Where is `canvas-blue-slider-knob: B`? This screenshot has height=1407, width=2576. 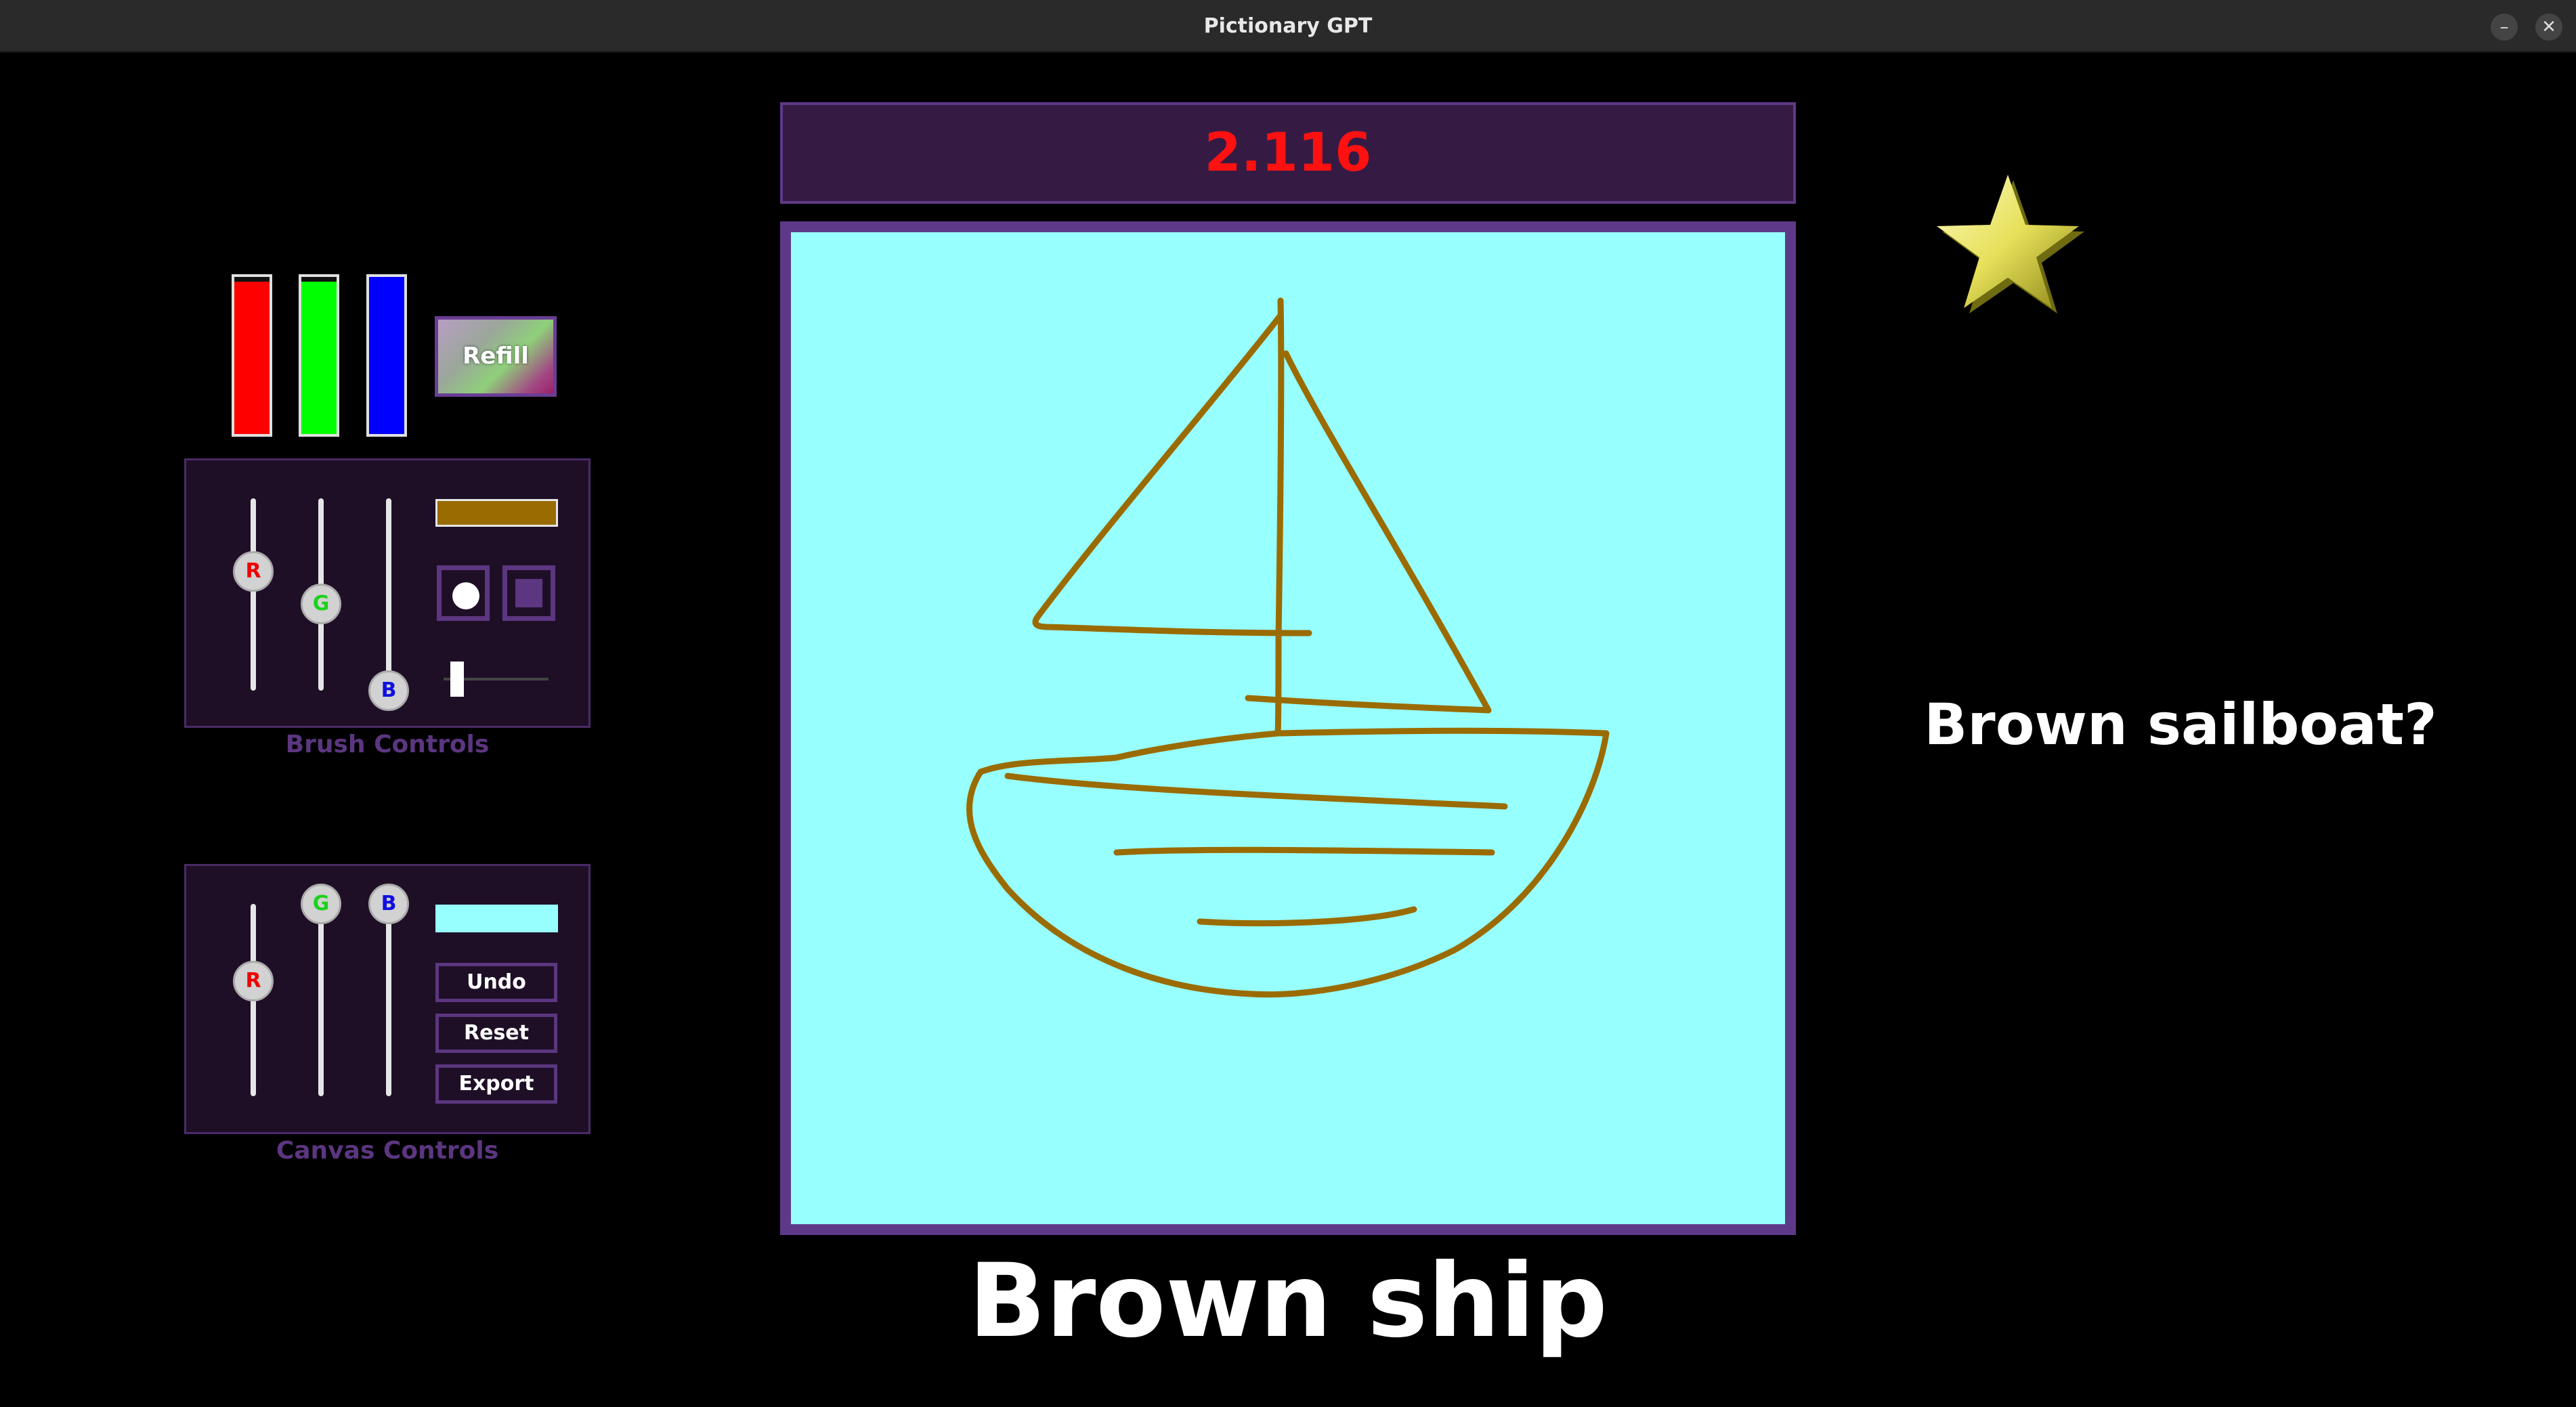
canvas-blue-slider-knob: B is located at coordinates (388, 904).